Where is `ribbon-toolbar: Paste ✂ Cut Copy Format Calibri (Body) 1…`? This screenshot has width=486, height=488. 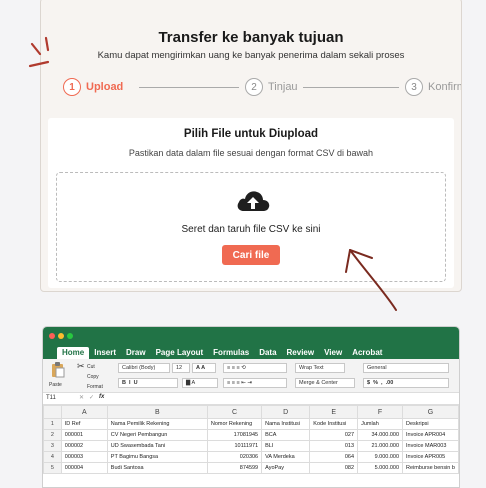
ribbon-toolbar: Paste ✂ Cut Copy Format Calibri (Body) 1… is located at coordinates (251, 376).